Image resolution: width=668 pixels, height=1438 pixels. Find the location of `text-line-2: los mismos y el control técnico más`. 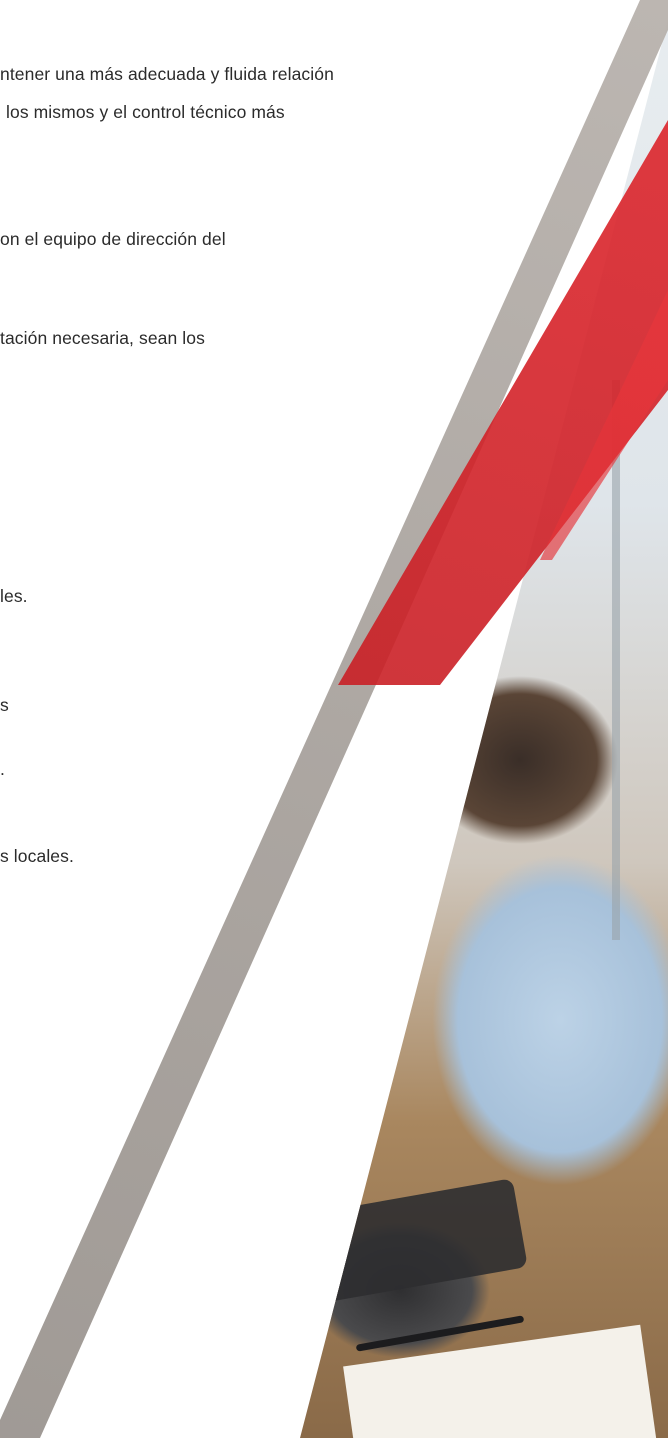

text-line-2: los mismos y el control técnico más is located at coordinates (145, 112).